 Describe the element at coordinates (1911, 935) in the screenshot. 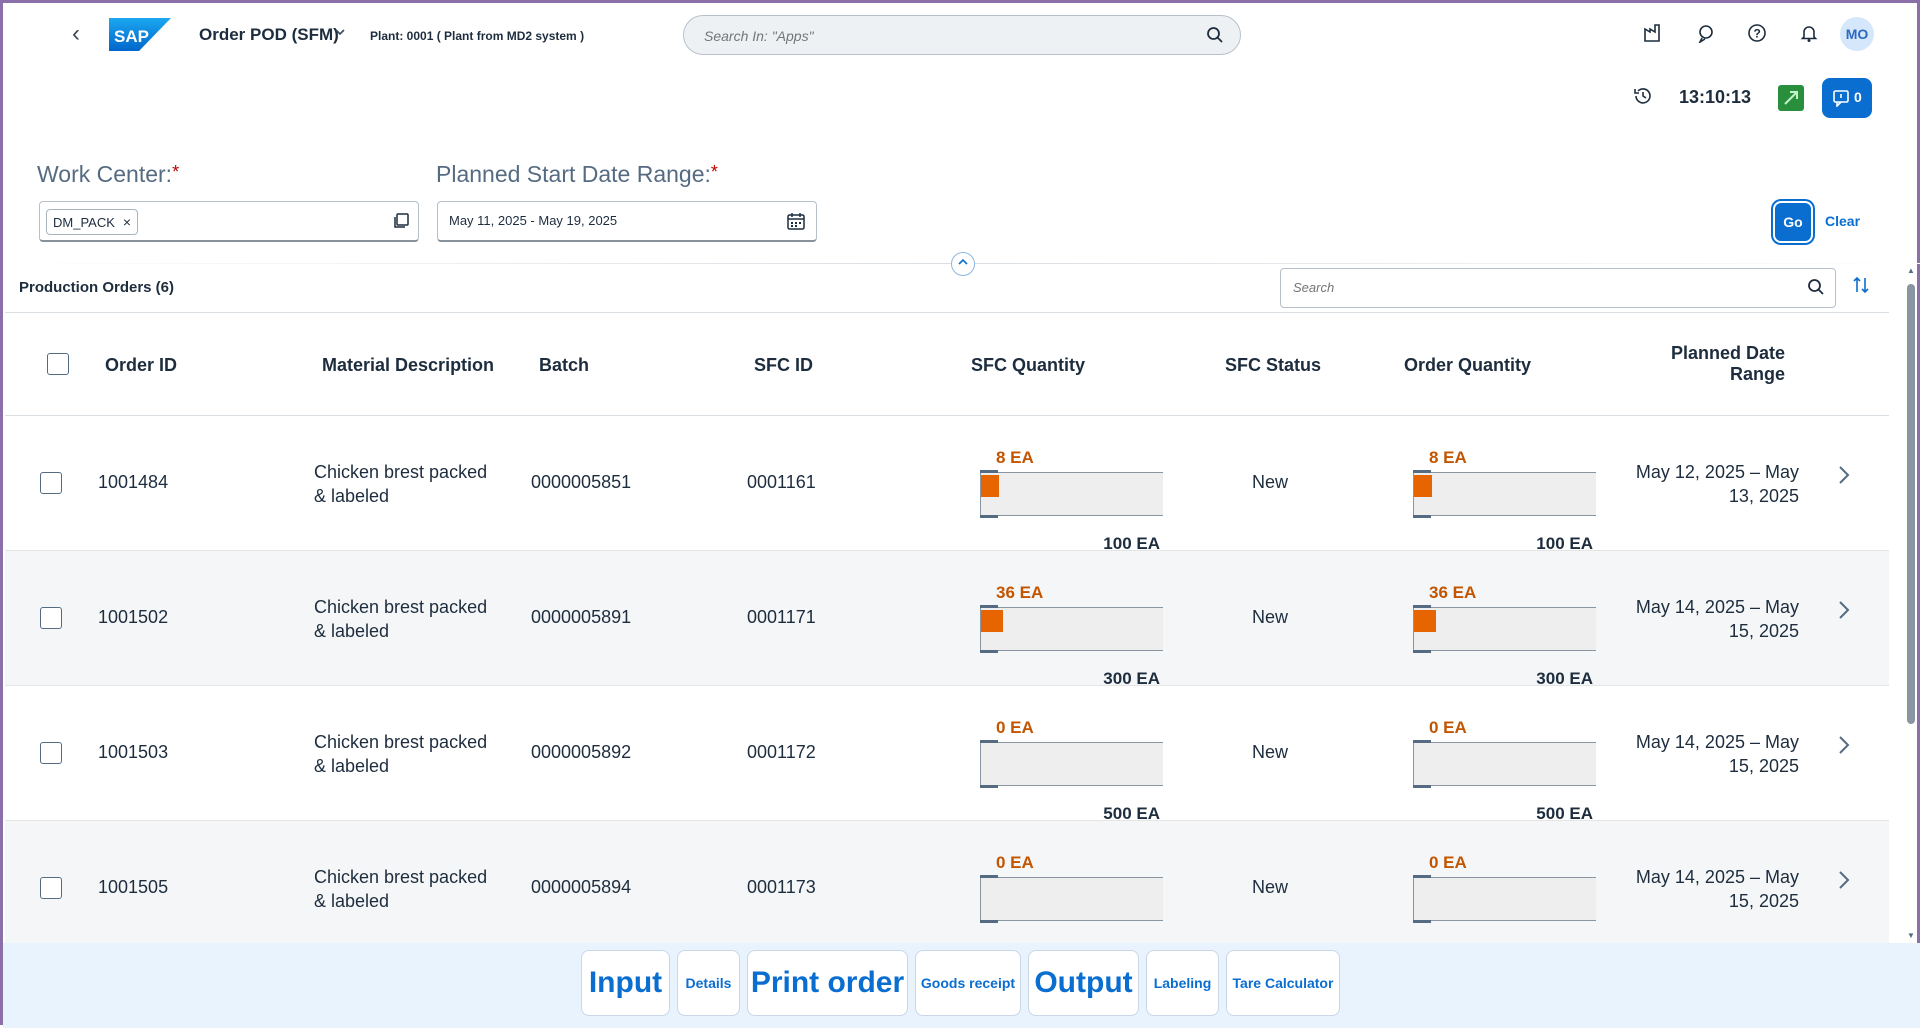

I see `scroll-down-icon: ▼` at that location.